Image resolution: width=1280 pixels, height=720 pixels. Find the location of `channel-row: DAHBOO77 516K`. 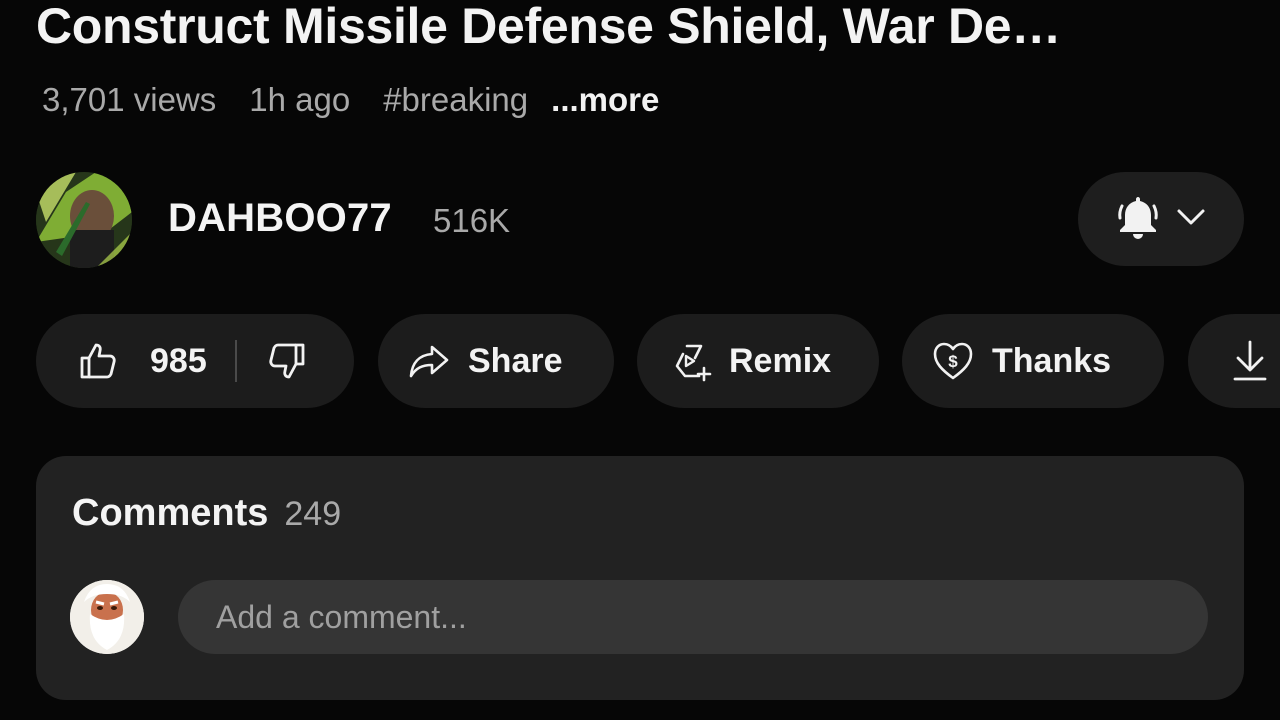

channel-row: DAHBOO77 516K is located at coordinates (641, 220).